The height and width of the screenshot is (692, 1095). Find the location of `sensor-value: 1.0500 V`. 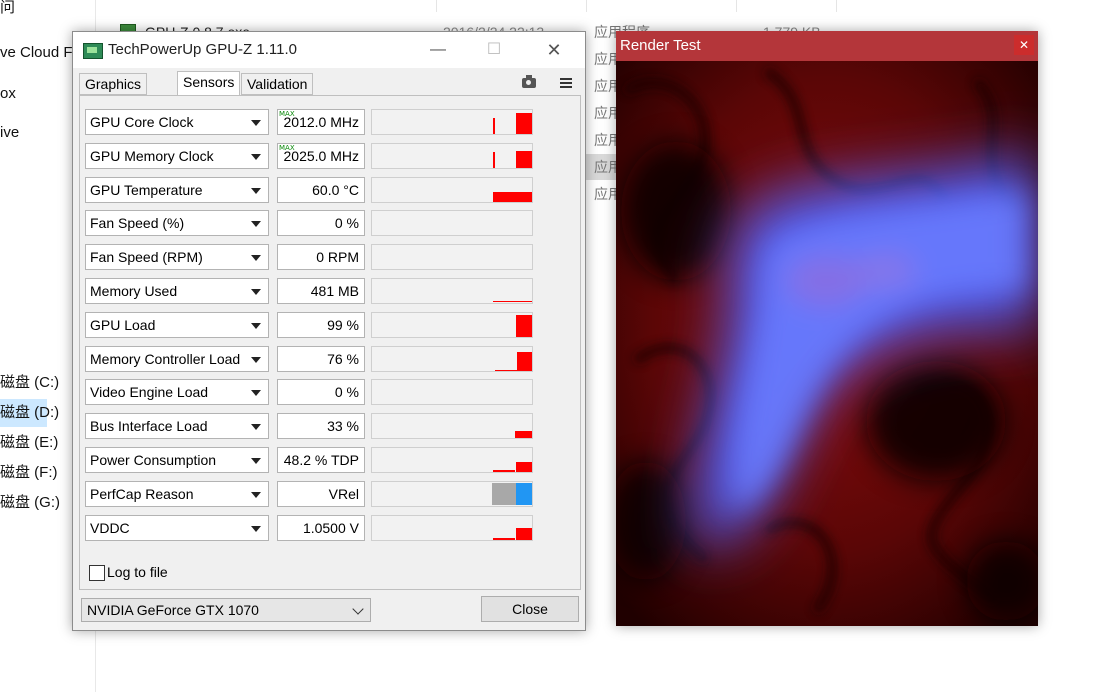

sensor-value: 1.0500 V is located at coordinates (321, 528).